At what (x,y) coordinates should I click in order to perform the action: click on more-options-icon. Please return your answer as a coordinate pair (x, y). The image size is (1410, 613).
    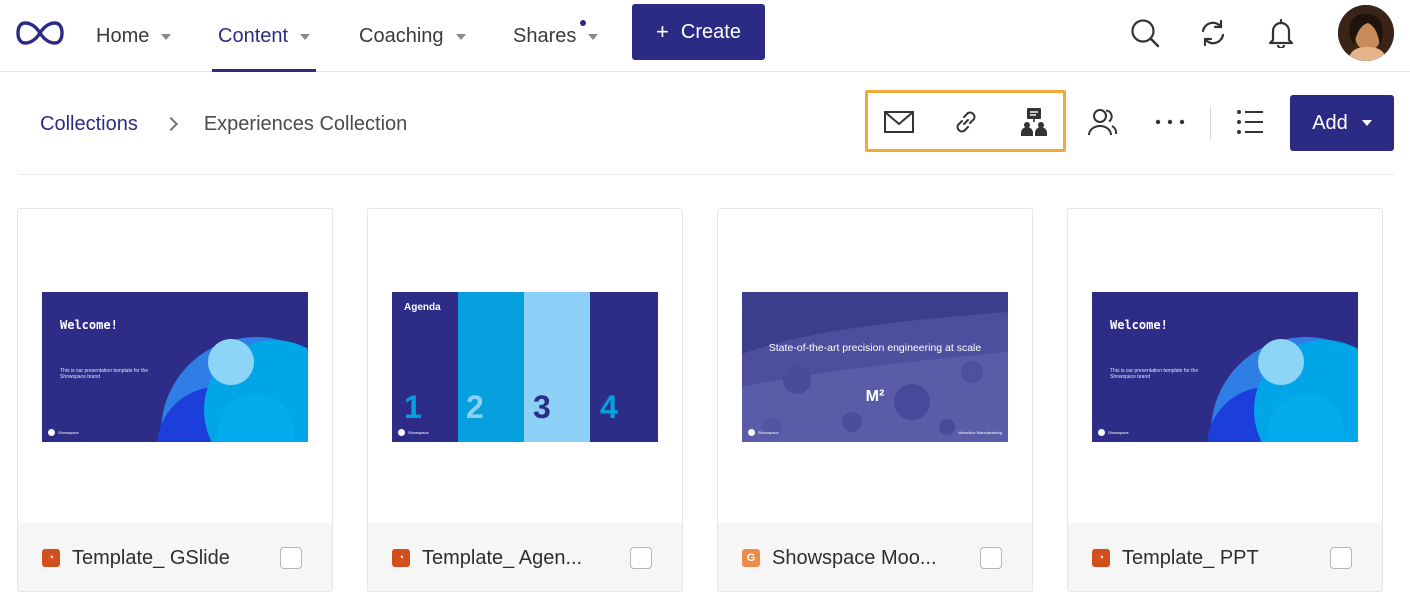
    Looking at the image, I should click on (1170, 122).